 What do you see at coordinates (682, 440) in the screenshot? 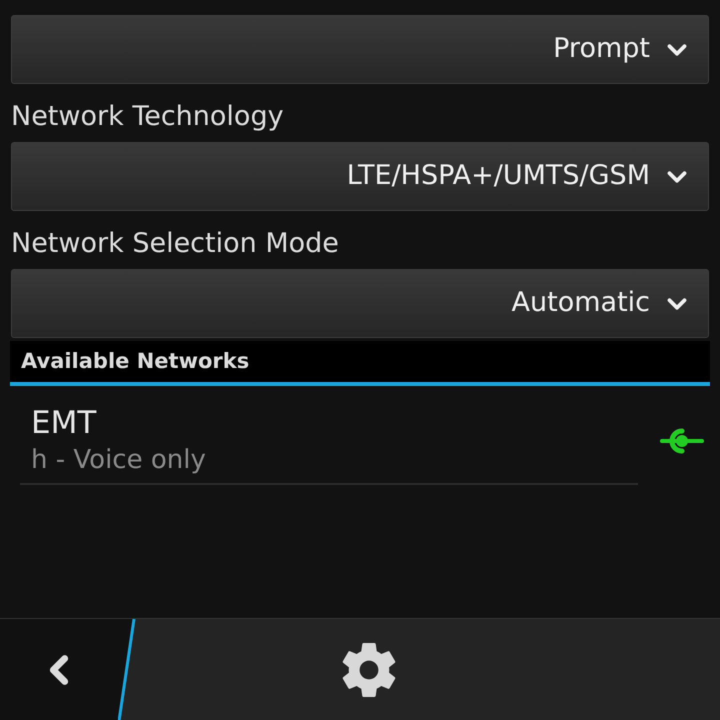
I see `connection-icon` at bounding box center [682, 440].